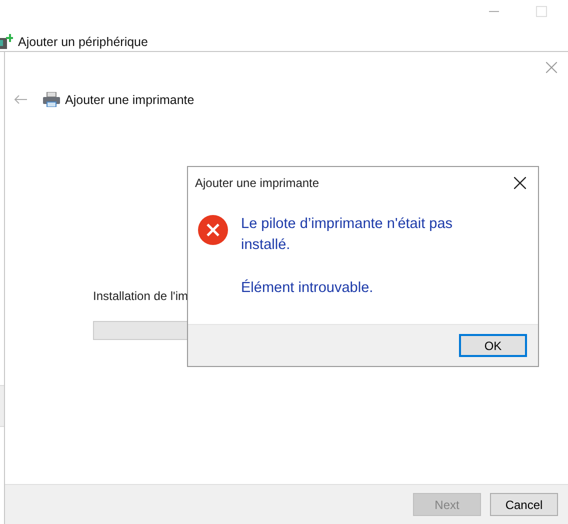 The height and width of the screenshot is (524, 568). What do you see at coordinates (307, 288) in the screenshot?
I see `error-detail: Élément introuvable.` at bounding box center [307, 288].